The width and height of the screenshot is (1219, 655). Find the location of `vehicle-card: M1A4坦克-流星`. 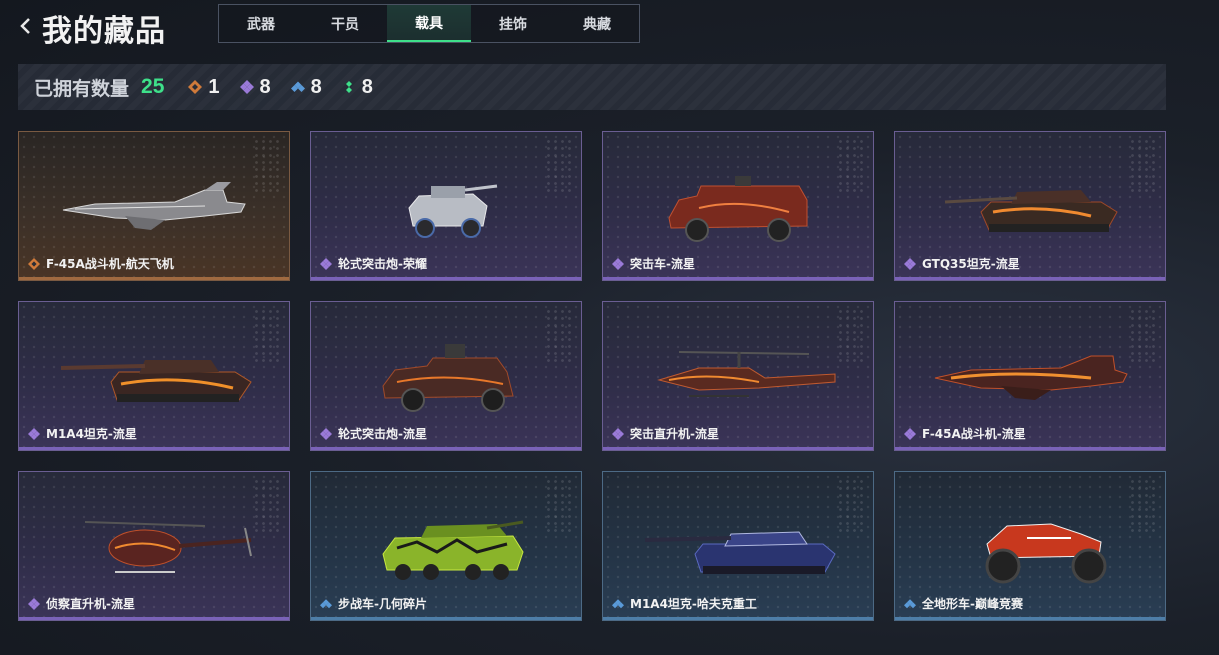

vehicle-card: M1A4坦克-流星 is located at coordinates (154, 376).